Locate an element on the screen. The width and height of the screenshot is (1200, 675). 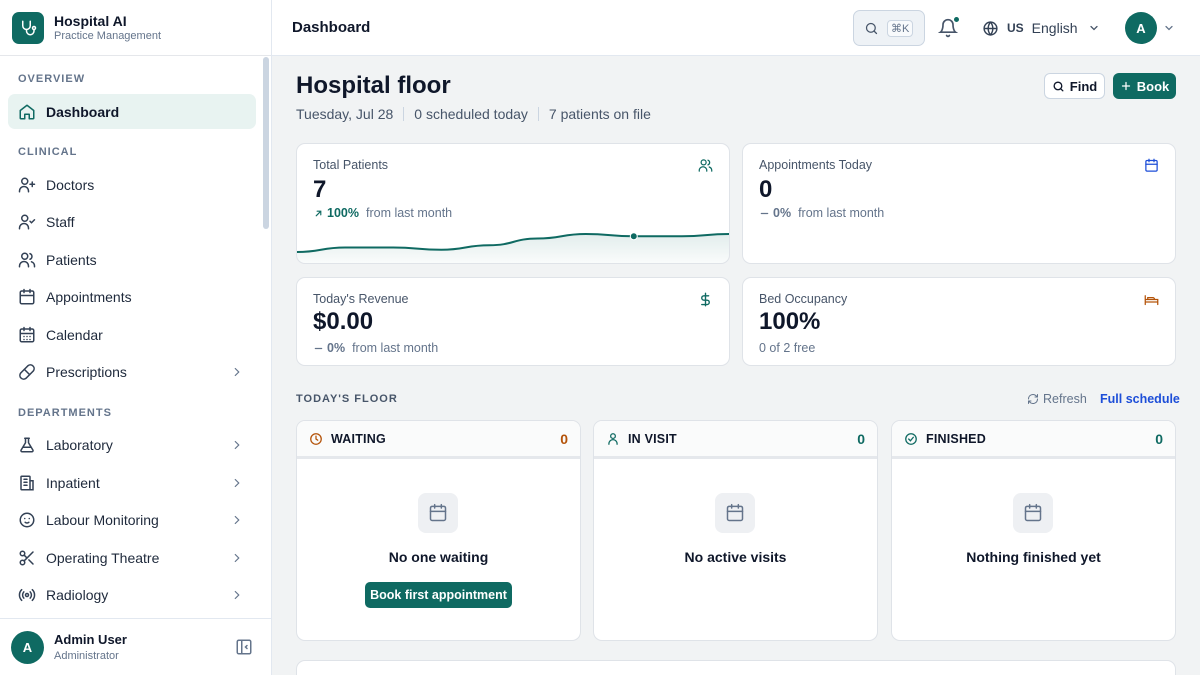
language-code: US is located at coordinates (1015, 28).